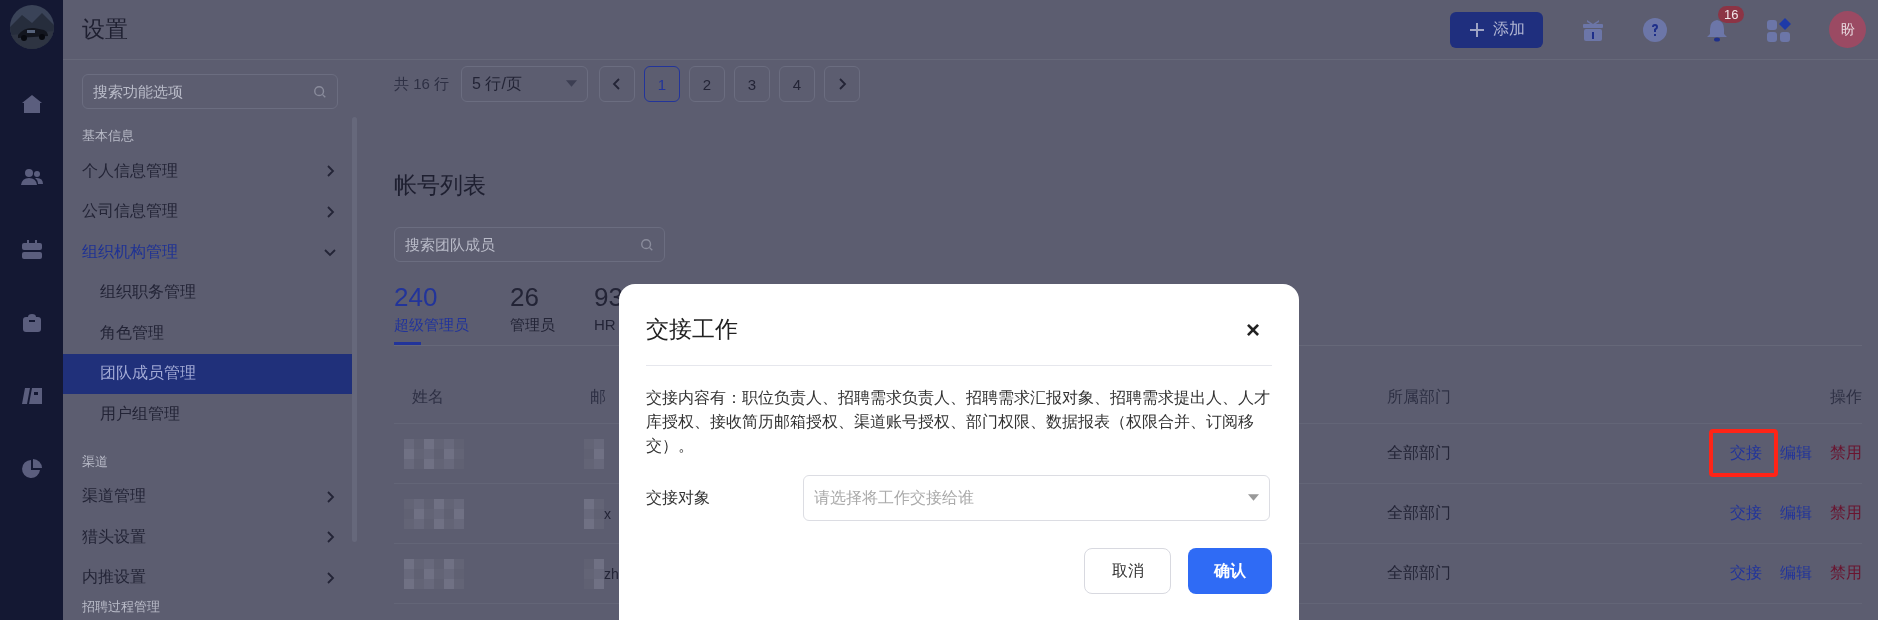  What do you see at coordinates (525, 84) in the screenshot?
I see `page-size-dropdown: 5 行/页` at bounding box center [525, 84].